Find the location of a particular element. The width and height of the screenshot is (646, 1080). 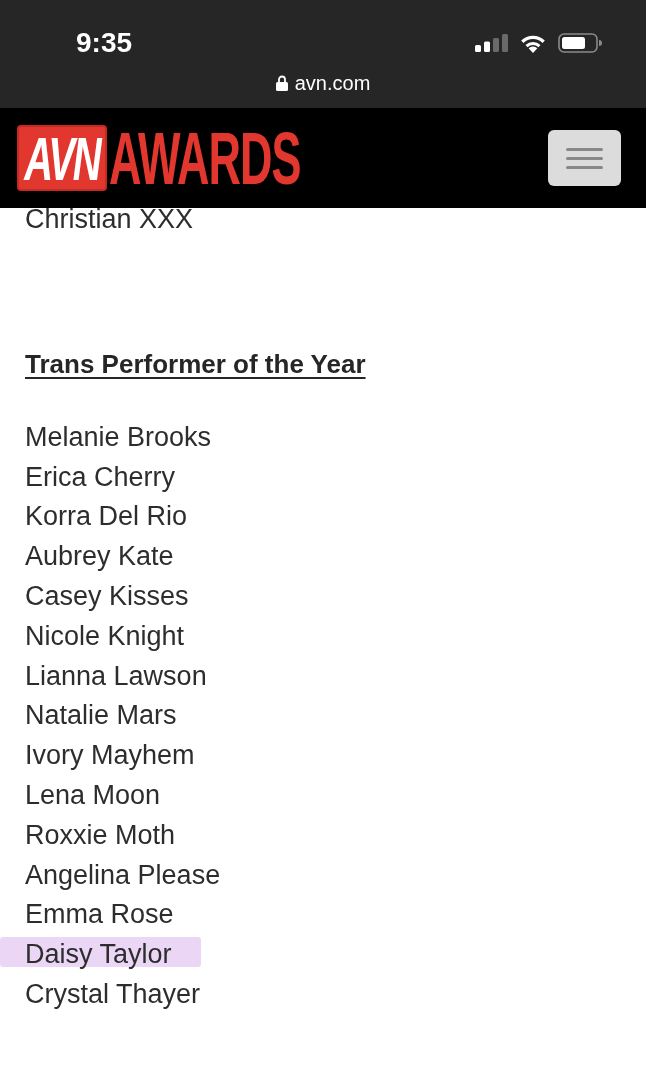

lock-icon is located at coordinates (281, 83).